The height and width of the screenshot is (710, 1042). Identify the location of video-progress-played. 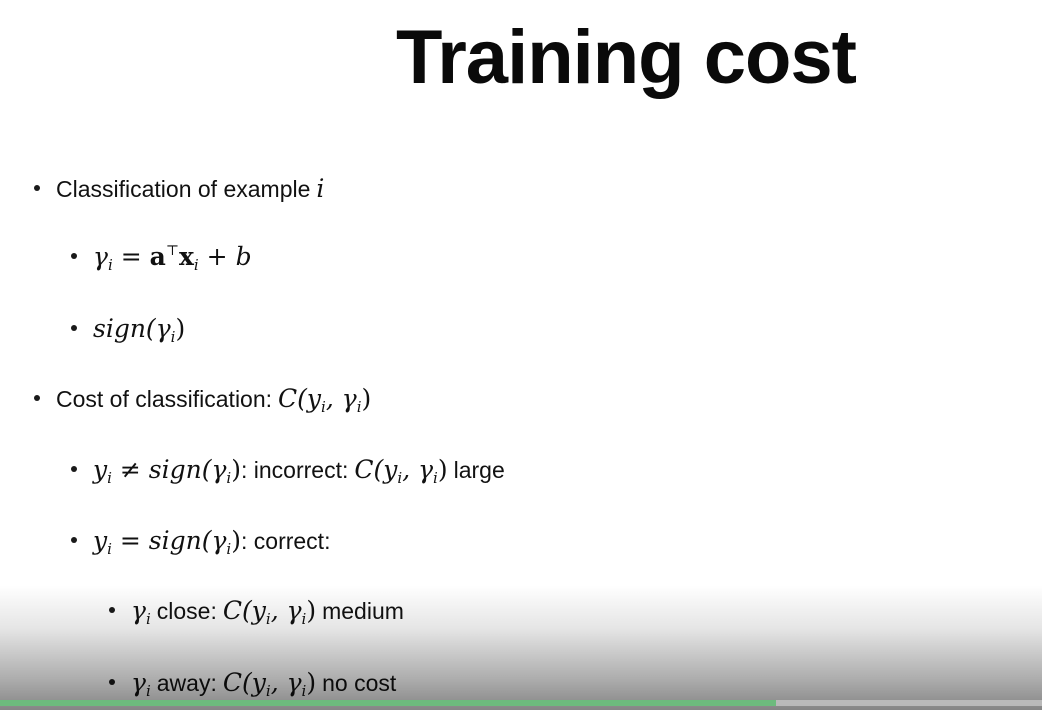
(388, 703).